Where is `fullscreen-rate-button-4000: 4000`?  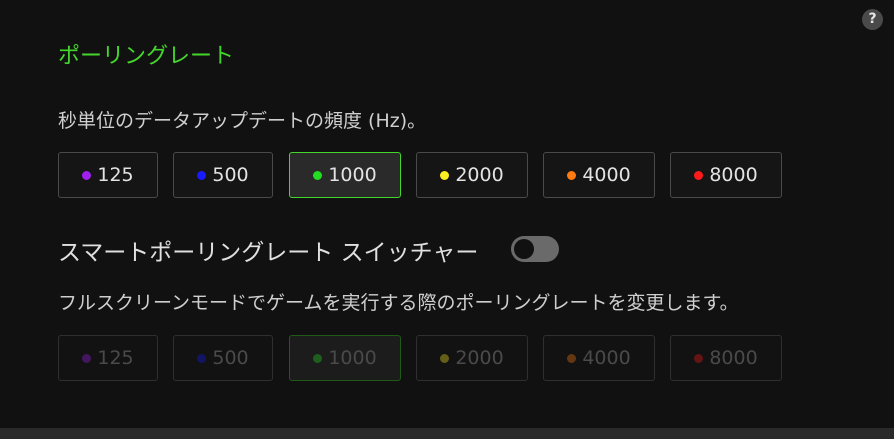 fullscreen-rate-button-4000: 4000 is located at coordinates (599, 358).